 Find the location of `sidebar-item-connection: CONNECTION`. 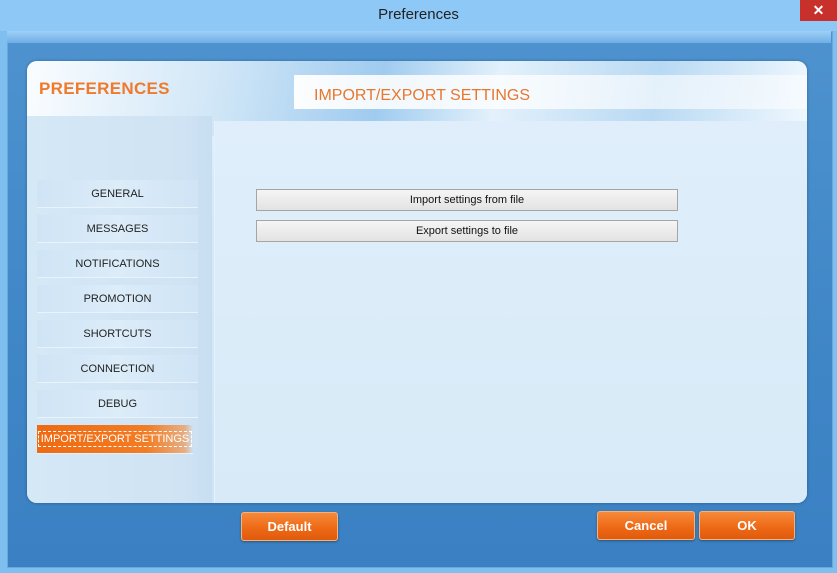

sidebar-item-connection: CONNECTION is located at coordinates (117, 369).